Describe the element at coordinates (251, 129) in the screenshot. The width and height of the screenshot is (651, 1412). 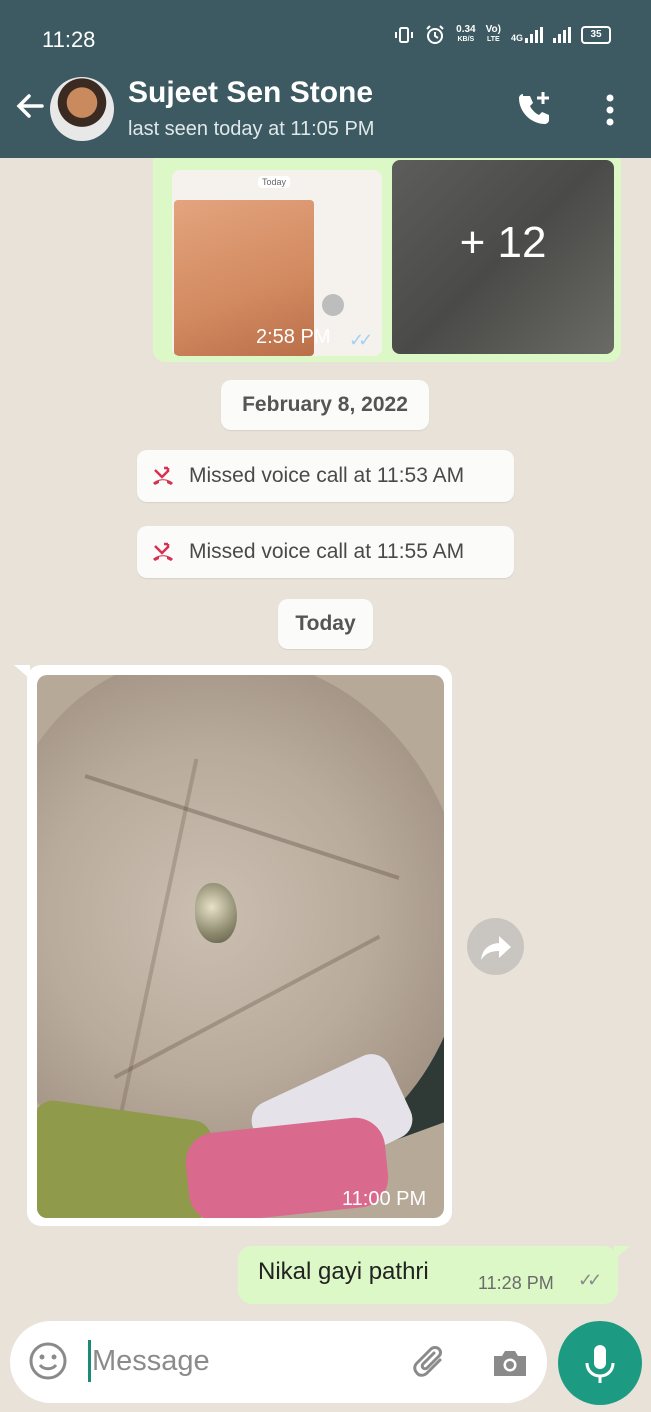
I see `last-seen-status: last seen today at 11:05 PM` at that location.